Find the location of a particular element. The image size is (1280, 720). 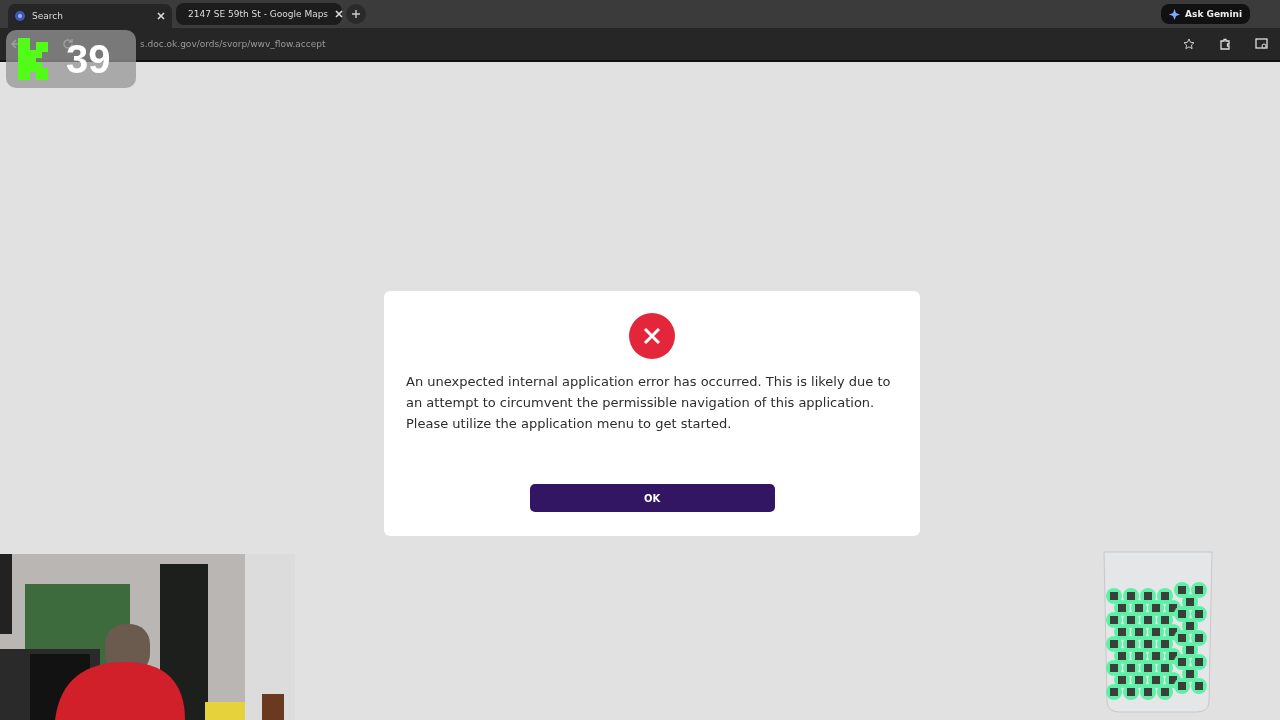

puzzle-icon is located at coordinates (1225, 44).